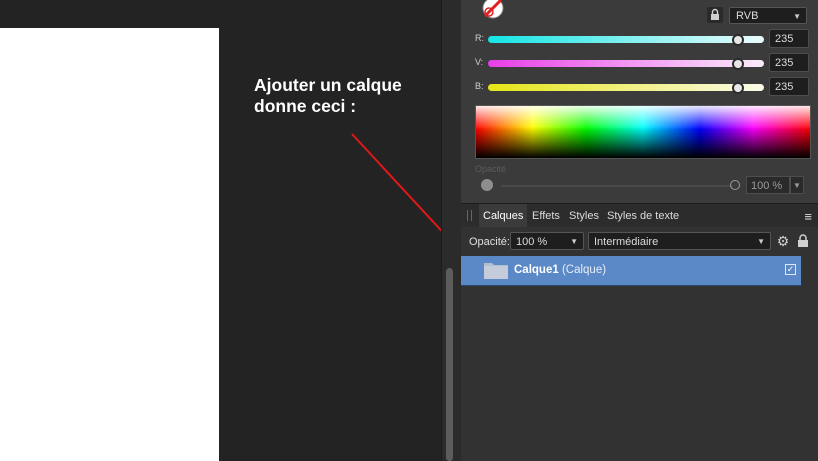 The width and height of the screenshot is (818, 461). What do you see at coordinates (679, 241) in the screenshot?
I see `blend-mode-select: Intermédiaire ▼` at bounding box center [679, 241].